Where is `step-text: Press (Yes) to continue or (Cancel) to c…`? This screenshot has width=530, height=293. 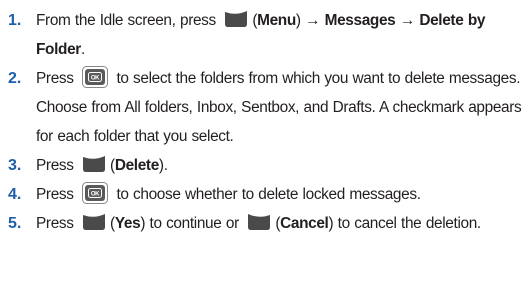
step-text: Press (Yes) to continue or (Cancel) to c… is located at coordinates (280, 223).